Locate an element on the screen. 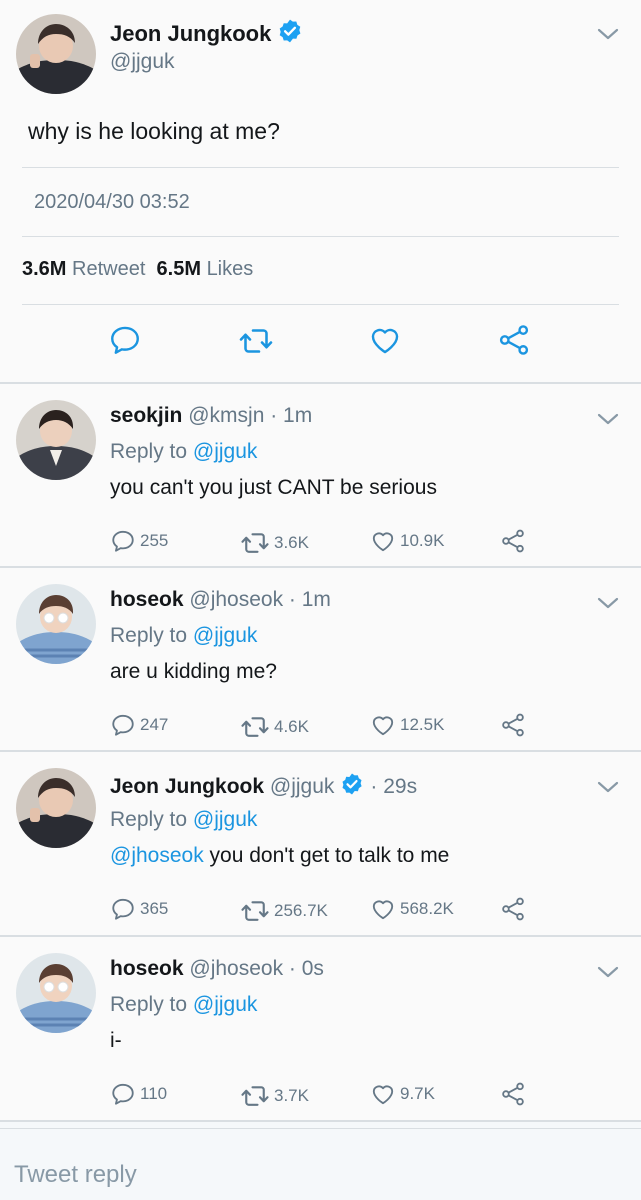 The width and height of the screenshot is (641, 1200). reply-author-name: Jeon Jungkook is located at coordinates (187, 786).